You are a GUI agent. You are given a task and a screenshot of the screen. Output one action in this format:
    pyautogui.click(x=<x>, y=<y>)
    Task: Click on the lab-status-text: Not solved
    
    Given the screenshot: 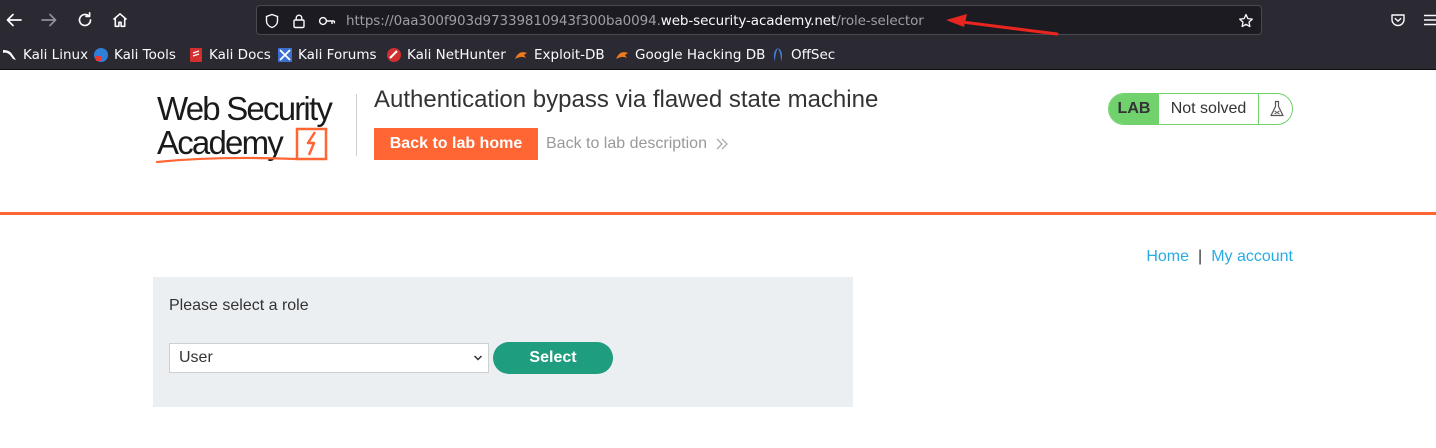 What is the action you would take?
    pyautogui.click(x=1209, y=109)
    